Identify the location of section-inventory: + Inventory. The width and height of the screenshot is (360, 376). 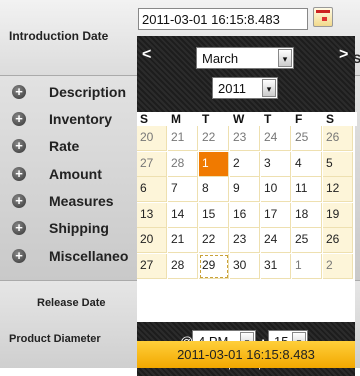
(70, 121).